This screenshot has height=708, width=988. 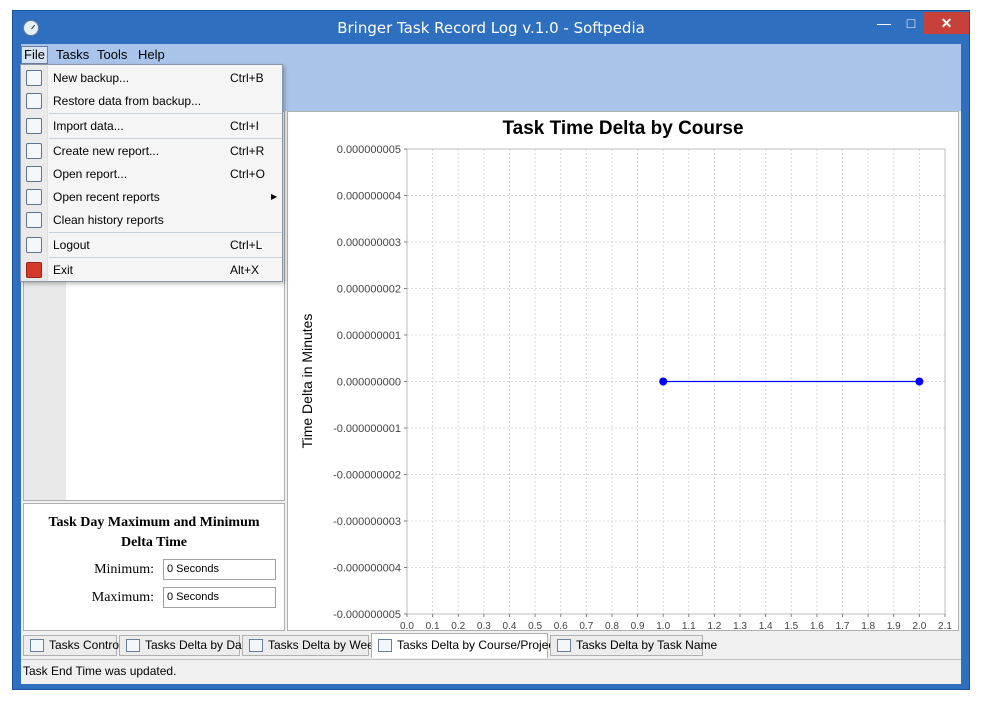 I want to click on y-tick-label: -0.000000004, so click(x=367, y=569).